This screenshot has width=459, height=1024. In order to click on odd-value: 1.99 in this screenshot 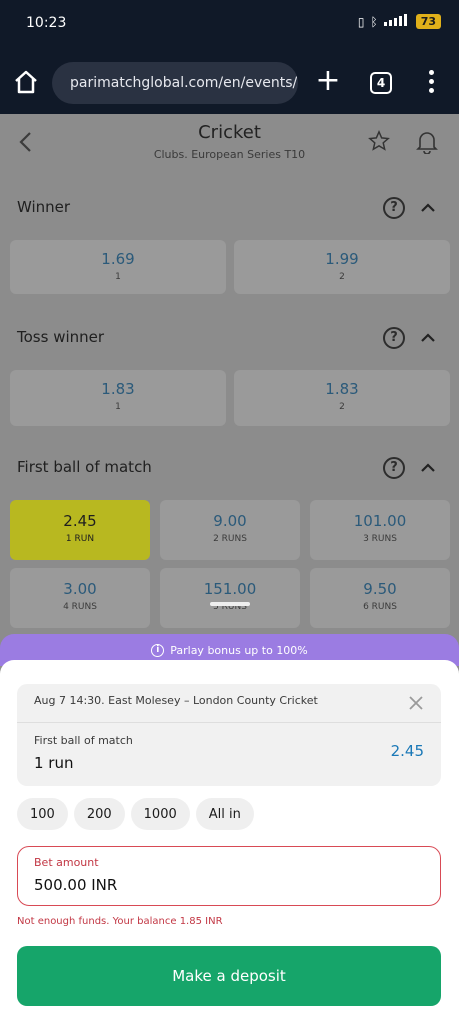, I will do `click(342, 259)`.